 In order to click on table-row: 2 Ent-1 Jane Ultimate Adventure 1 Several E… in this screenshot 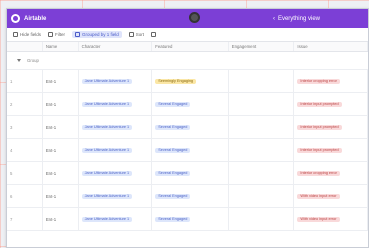, I will do `click(187, 104)`.